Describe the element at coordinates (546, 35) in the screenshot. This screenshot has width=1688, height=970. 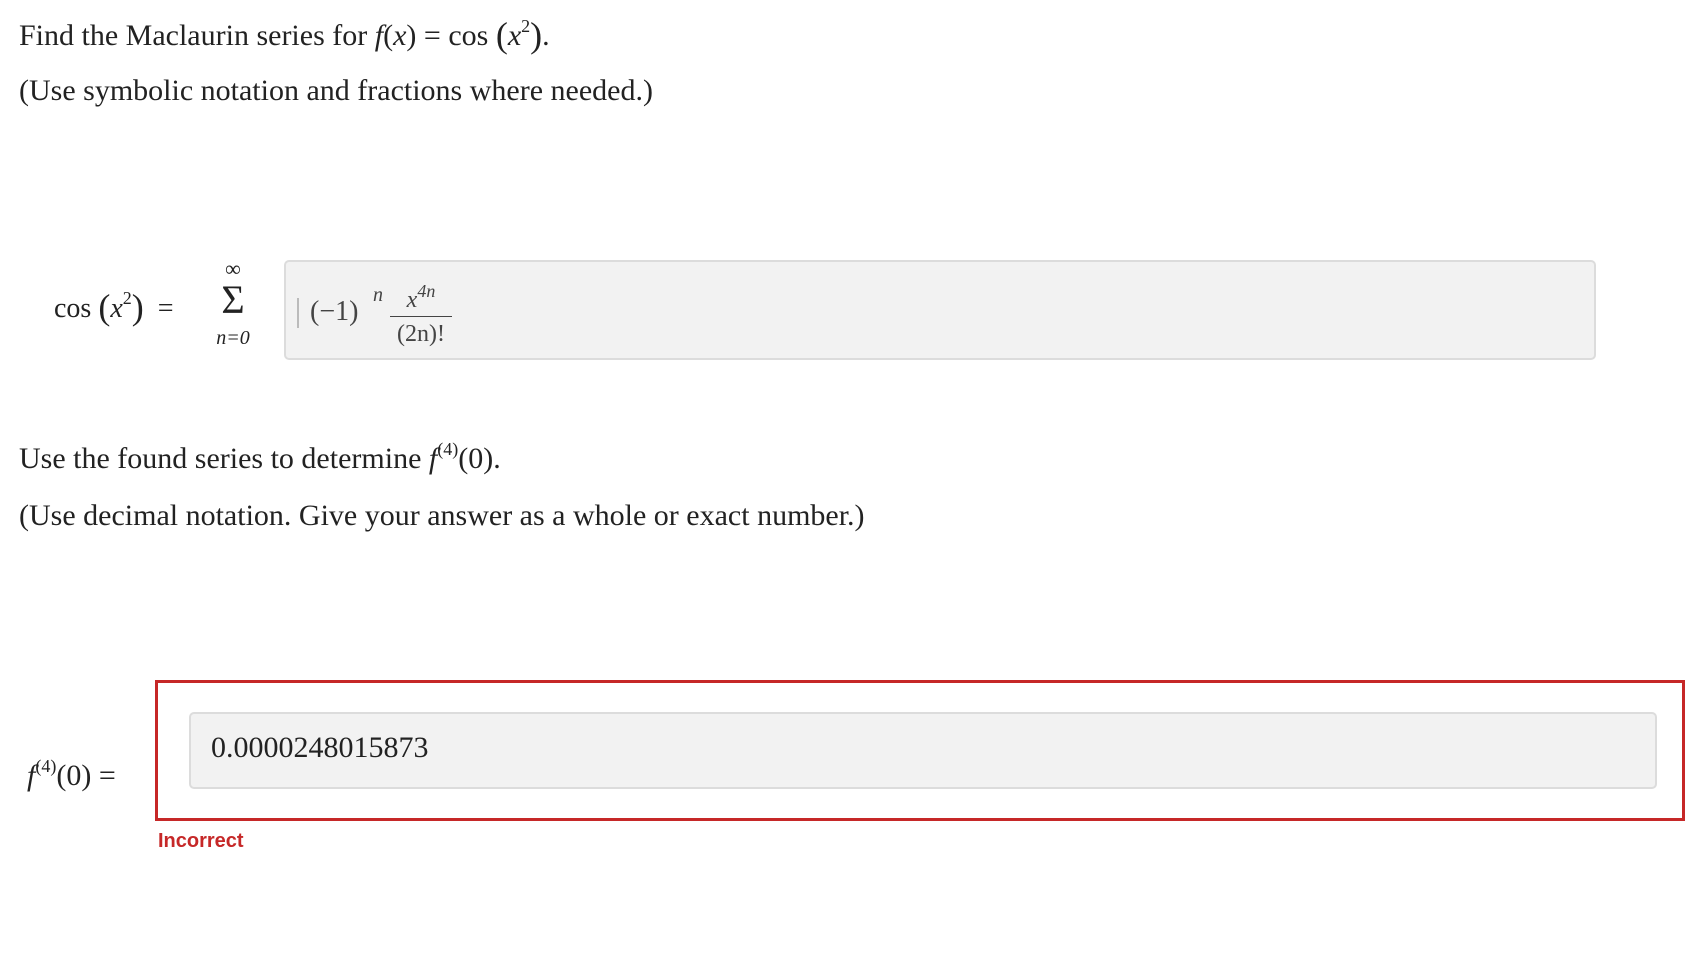
I see `period: .` at that location.